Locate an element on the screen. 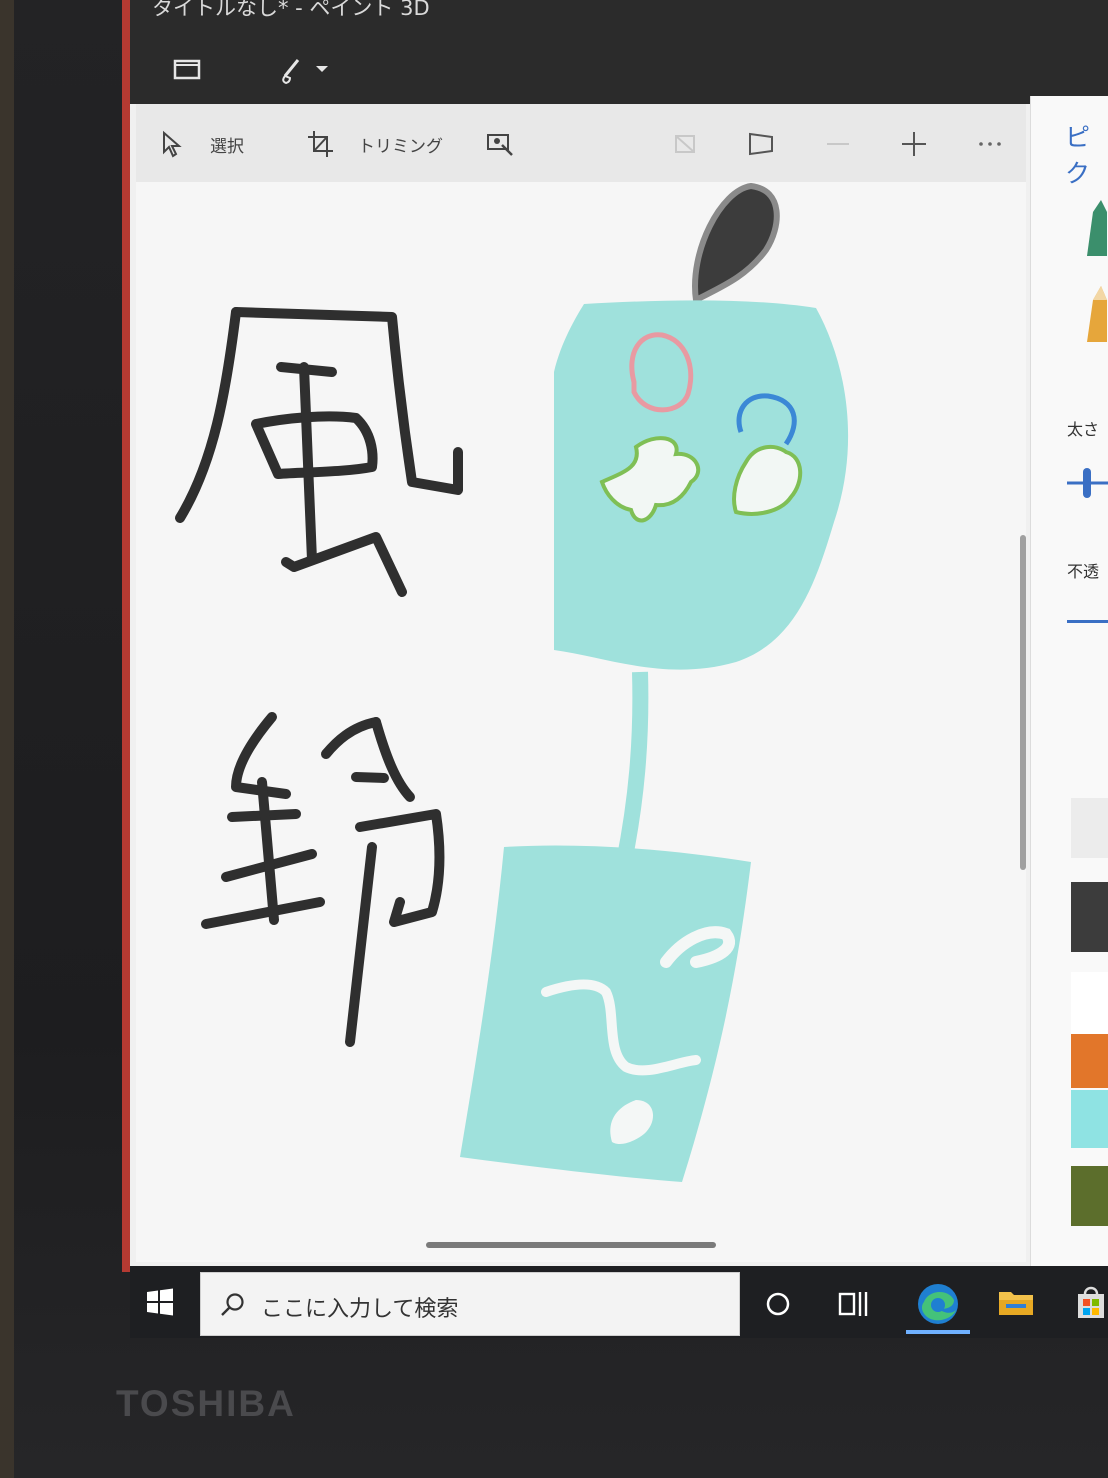 The height and width of the screenshot is (1478, 1108). crop-tool: トリミング is located at coordinates (374, 144).